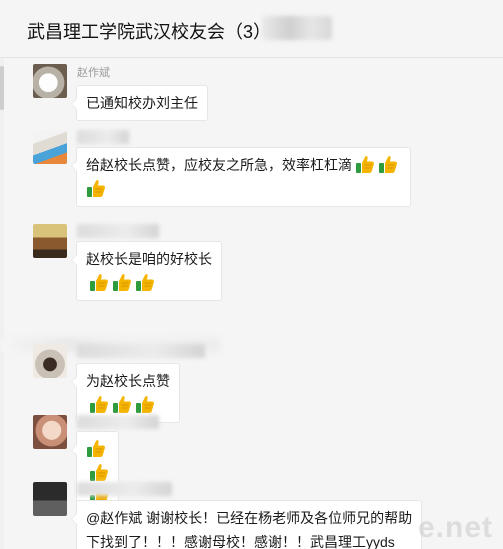 The image size is (503, 549). What do you see at coordinates (149, 32) in the screenshot?
I see `chat-title: 武昌理工学院武汉校友会（3）` at bounding box center [149, 32].